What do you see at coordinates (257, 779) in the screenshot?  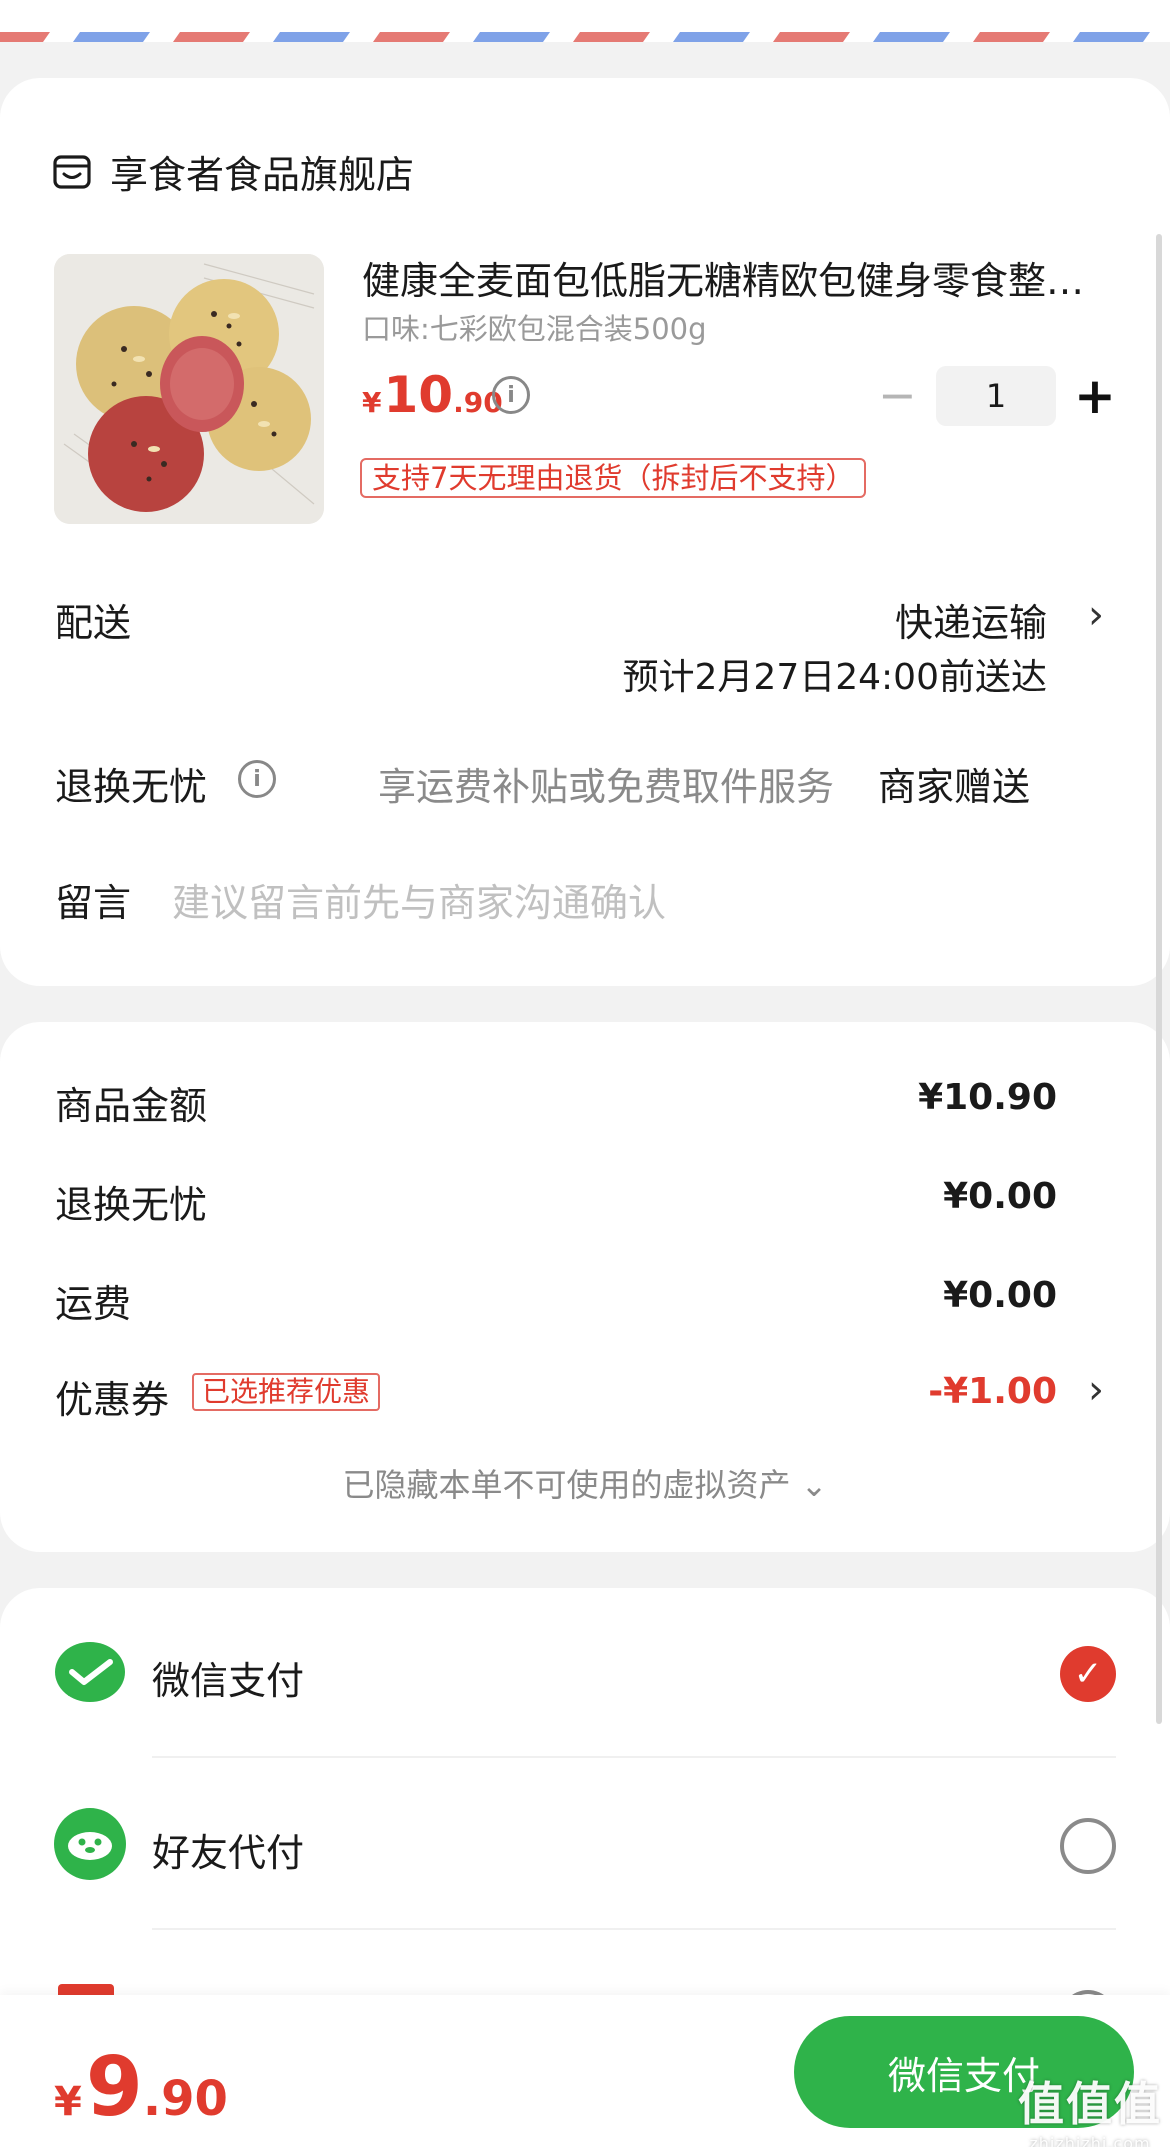 I see `worry-free-info-icon: i` at bounding box center [257, 779].